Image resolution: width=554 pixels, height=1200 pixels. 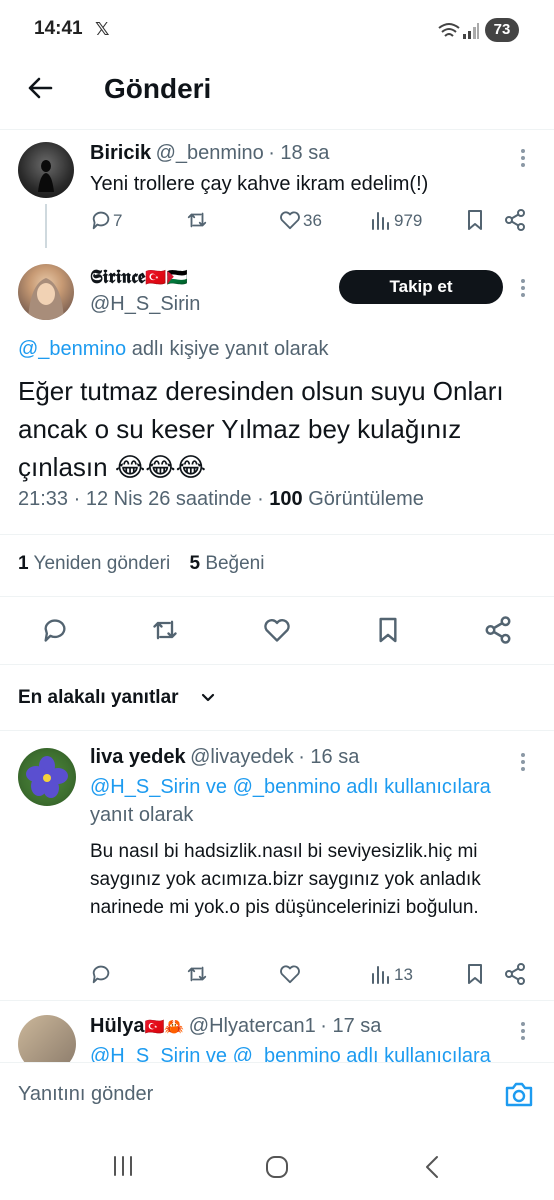 I want to click on parent-post-view-count: 979, so click(x=408, y=220).